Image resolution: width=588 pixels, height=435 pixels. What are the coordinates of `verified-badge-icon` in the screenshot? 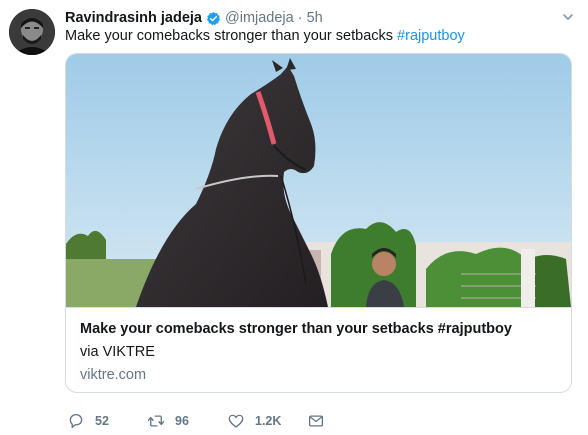 It's located at (213, 18).